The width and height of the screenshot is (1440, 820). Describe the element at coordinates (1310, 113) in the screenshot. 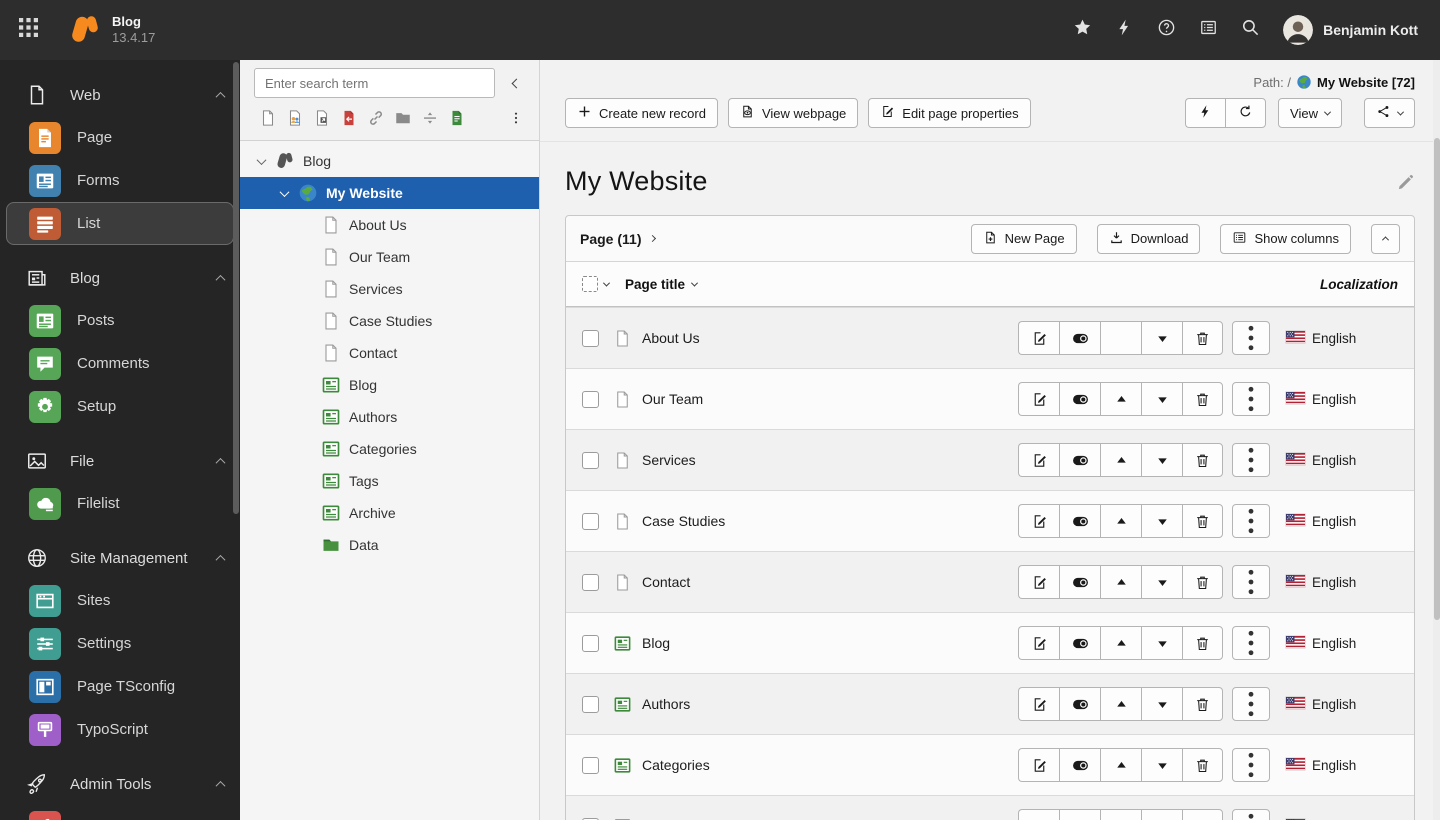

I see `view-dropdown-button: View` at that location.